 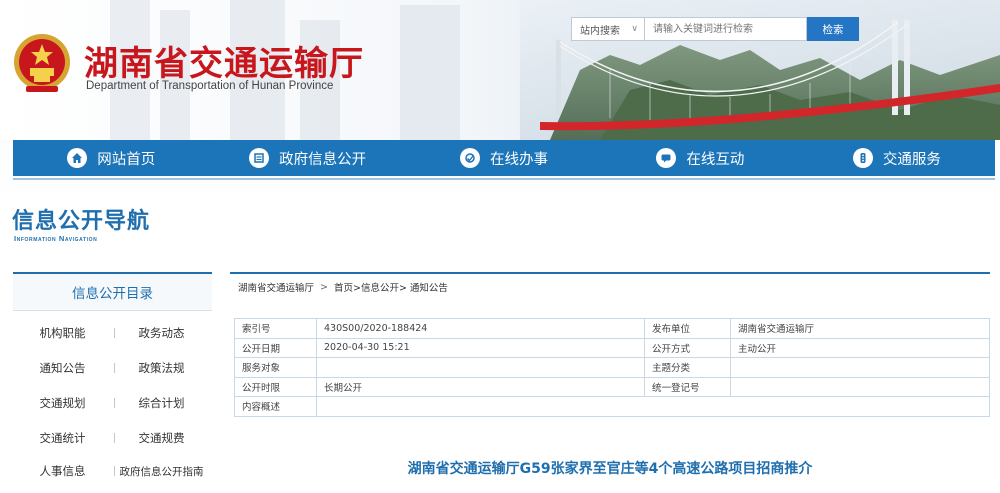 What do you see at coordinates (634, 29) in the screenshot?
I see `chevron-down-icon: ∨` at bounding box center [634, 29].